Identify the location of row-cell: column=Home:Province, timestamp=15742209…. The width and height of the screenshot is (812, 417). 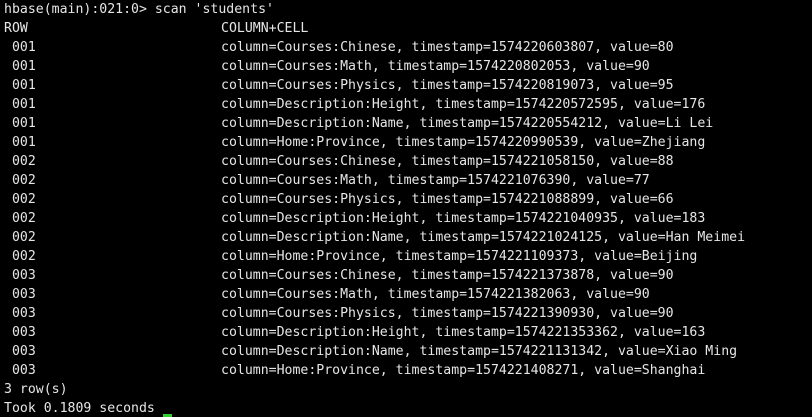
(463, 142).